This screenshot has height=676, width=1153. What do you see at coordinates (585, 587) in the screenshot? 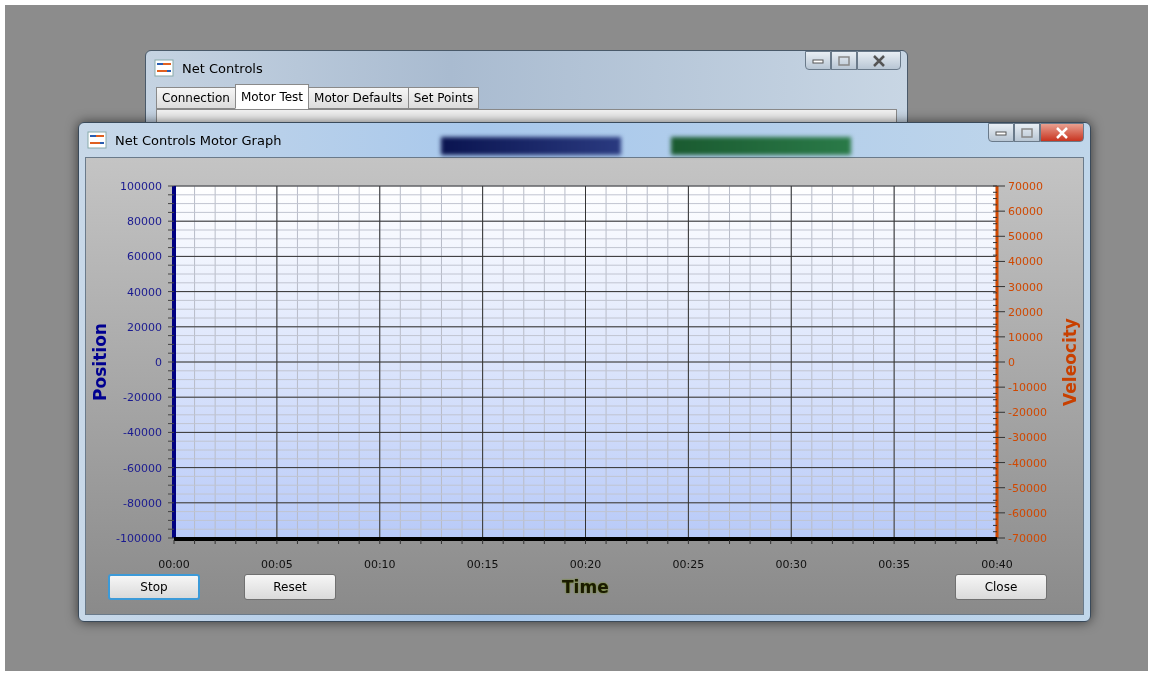
I see `x-axis-title: Time` at bounding box center [585, 587].